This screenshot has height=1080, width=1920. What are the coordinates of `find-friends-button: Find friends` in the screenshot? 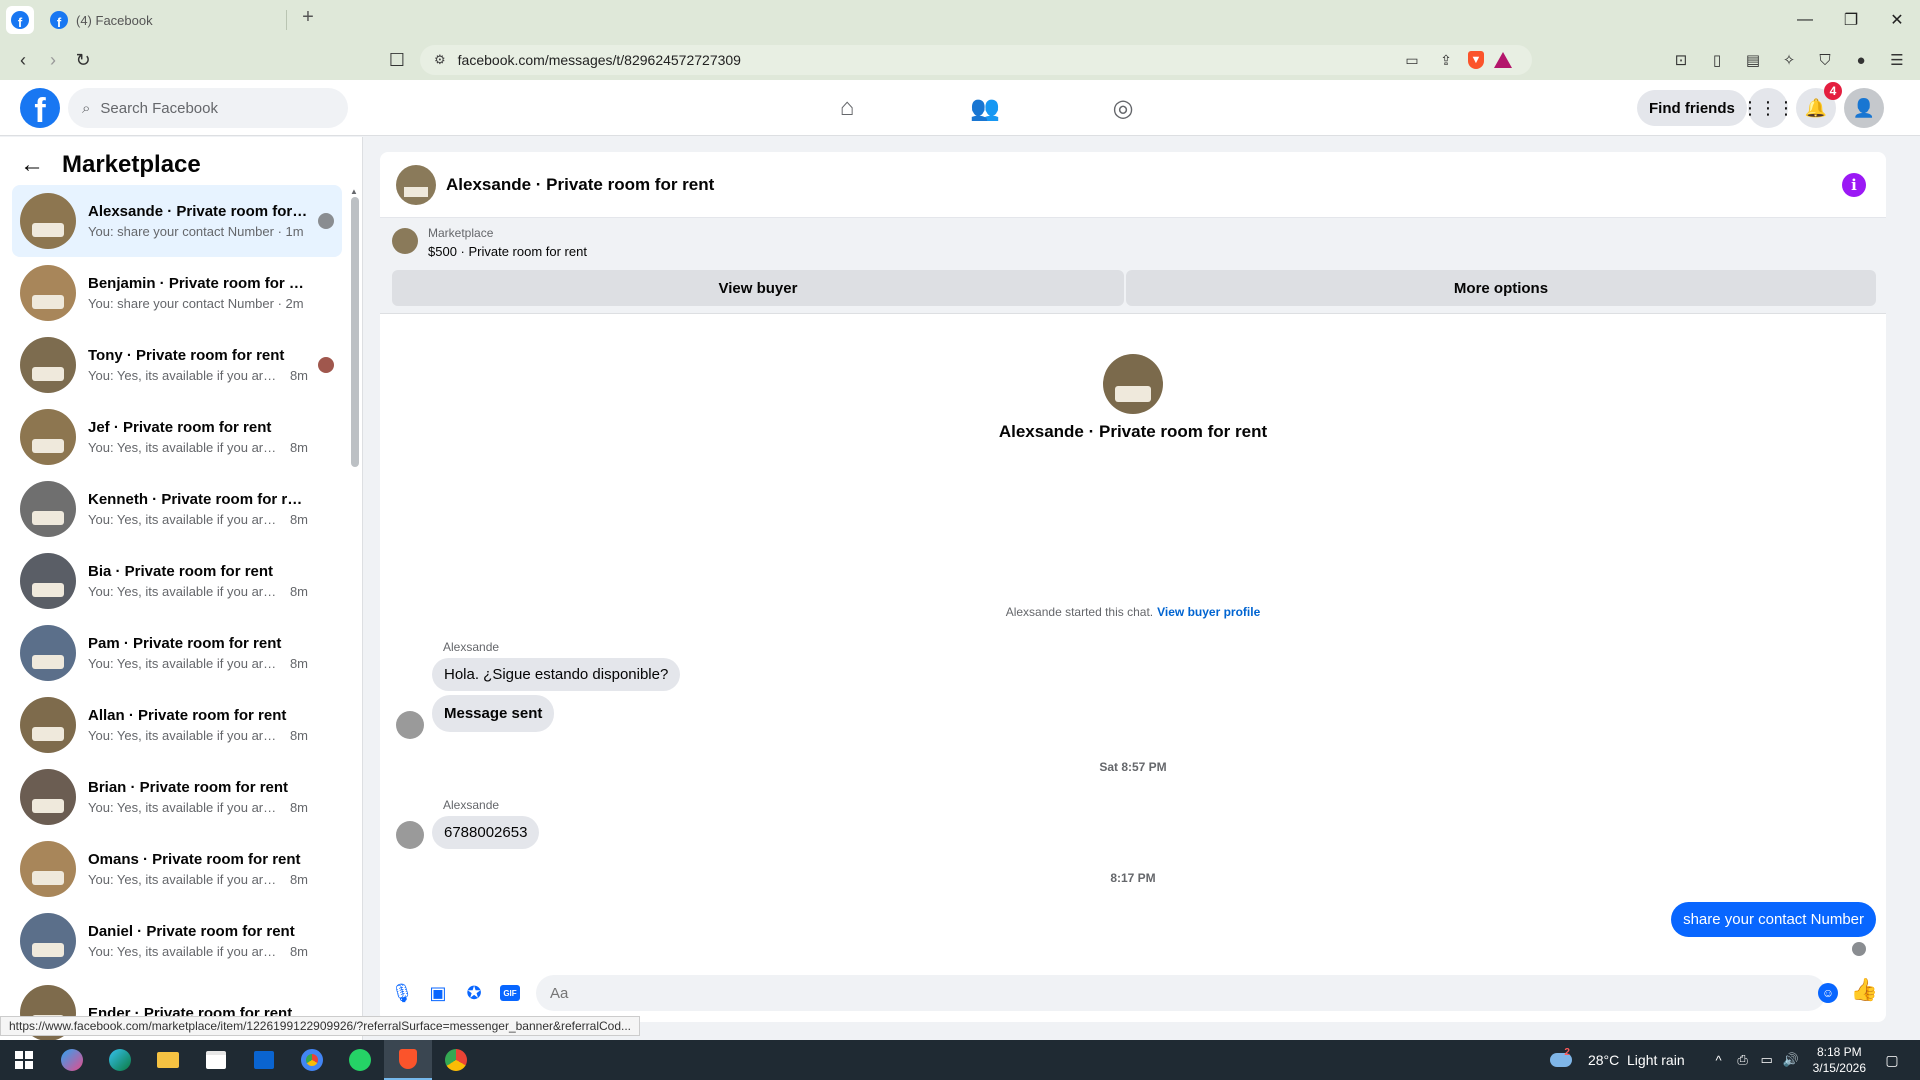 It's located at (1692, 108).